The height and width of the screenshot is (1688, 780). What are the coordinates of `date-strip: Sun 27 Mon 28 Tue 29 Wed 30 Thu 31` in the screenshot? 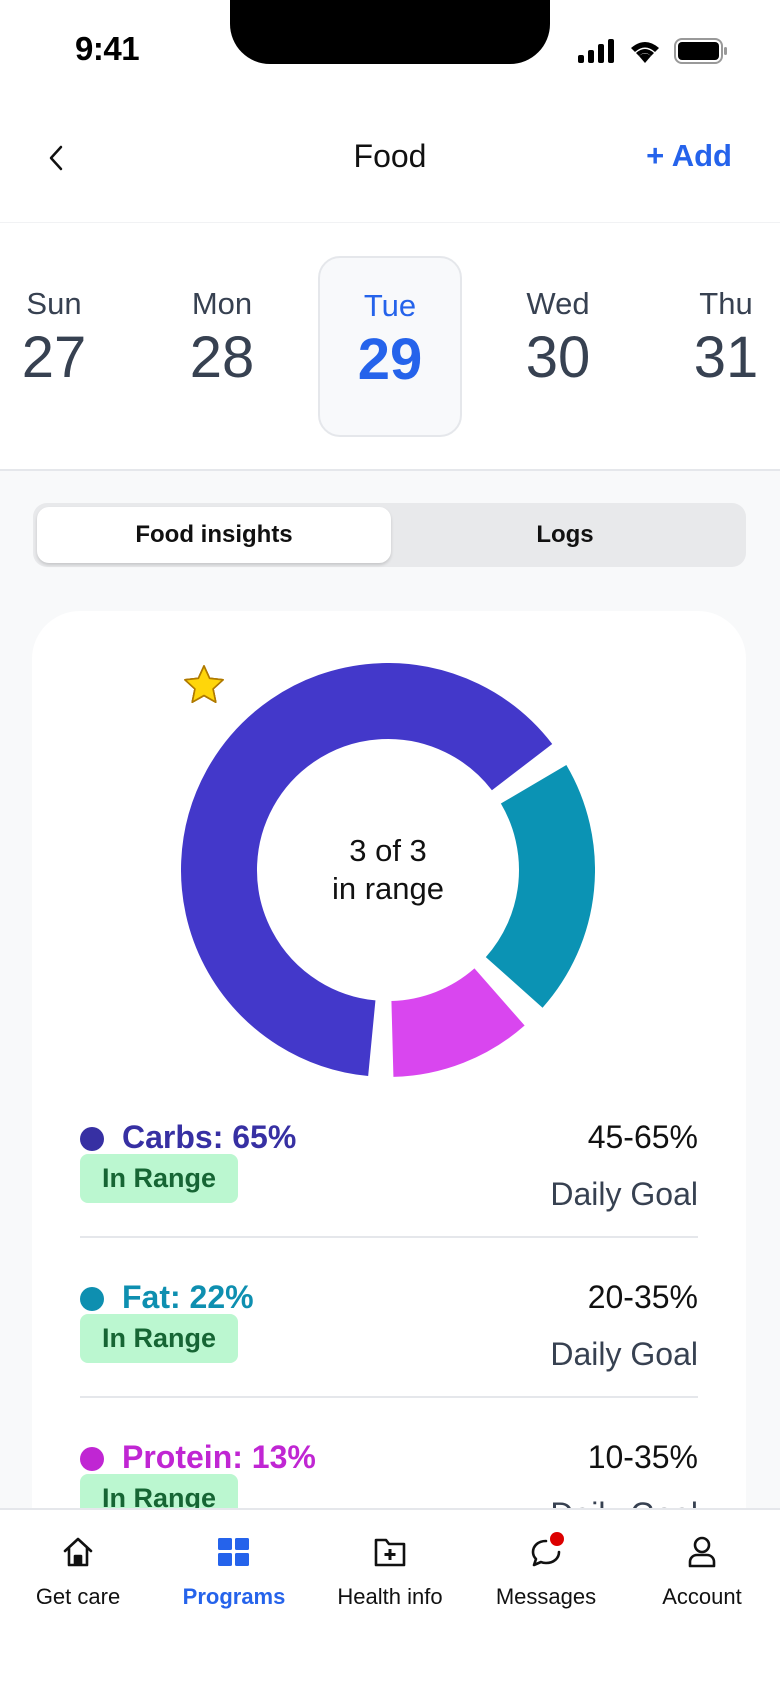 It's located at (390, 347).